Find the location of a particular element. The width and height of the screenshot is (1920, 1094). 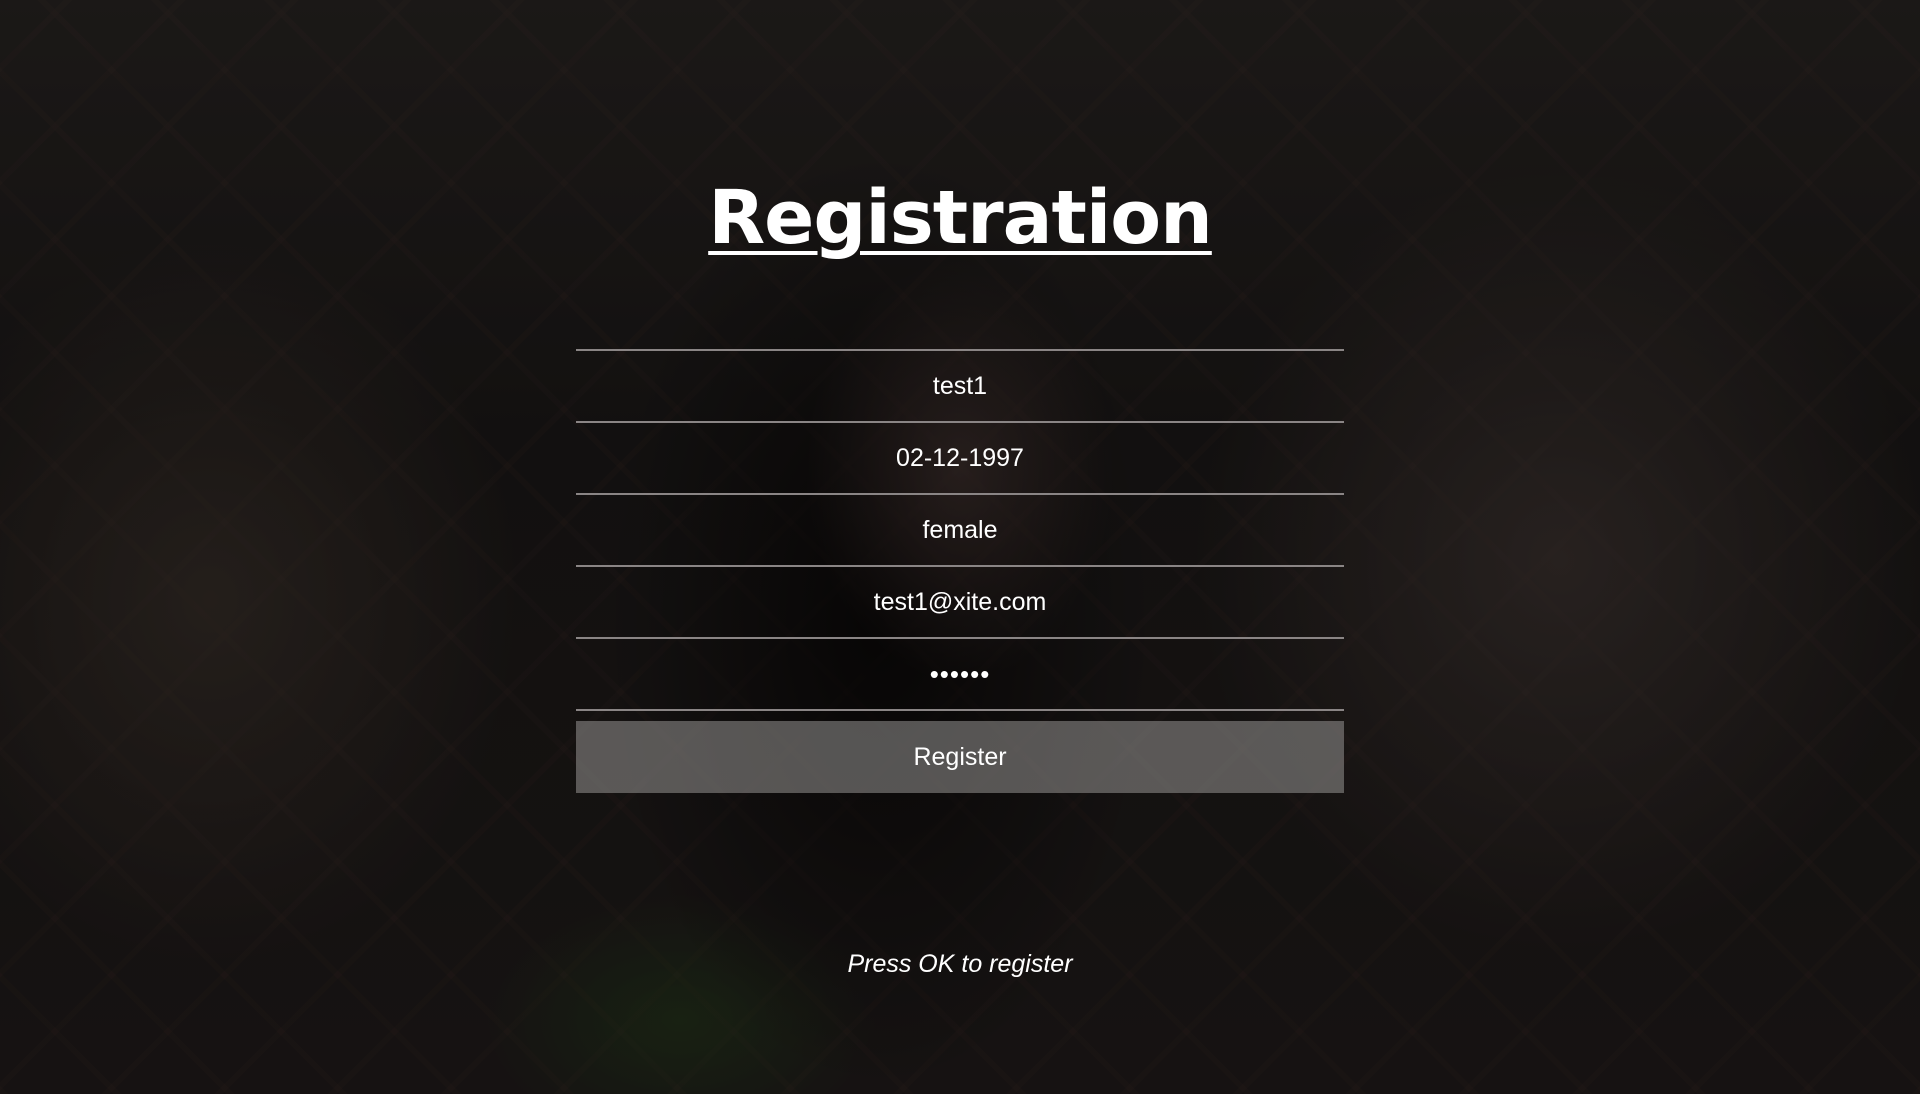

gender-field: female is located at coordinates (960, 529).